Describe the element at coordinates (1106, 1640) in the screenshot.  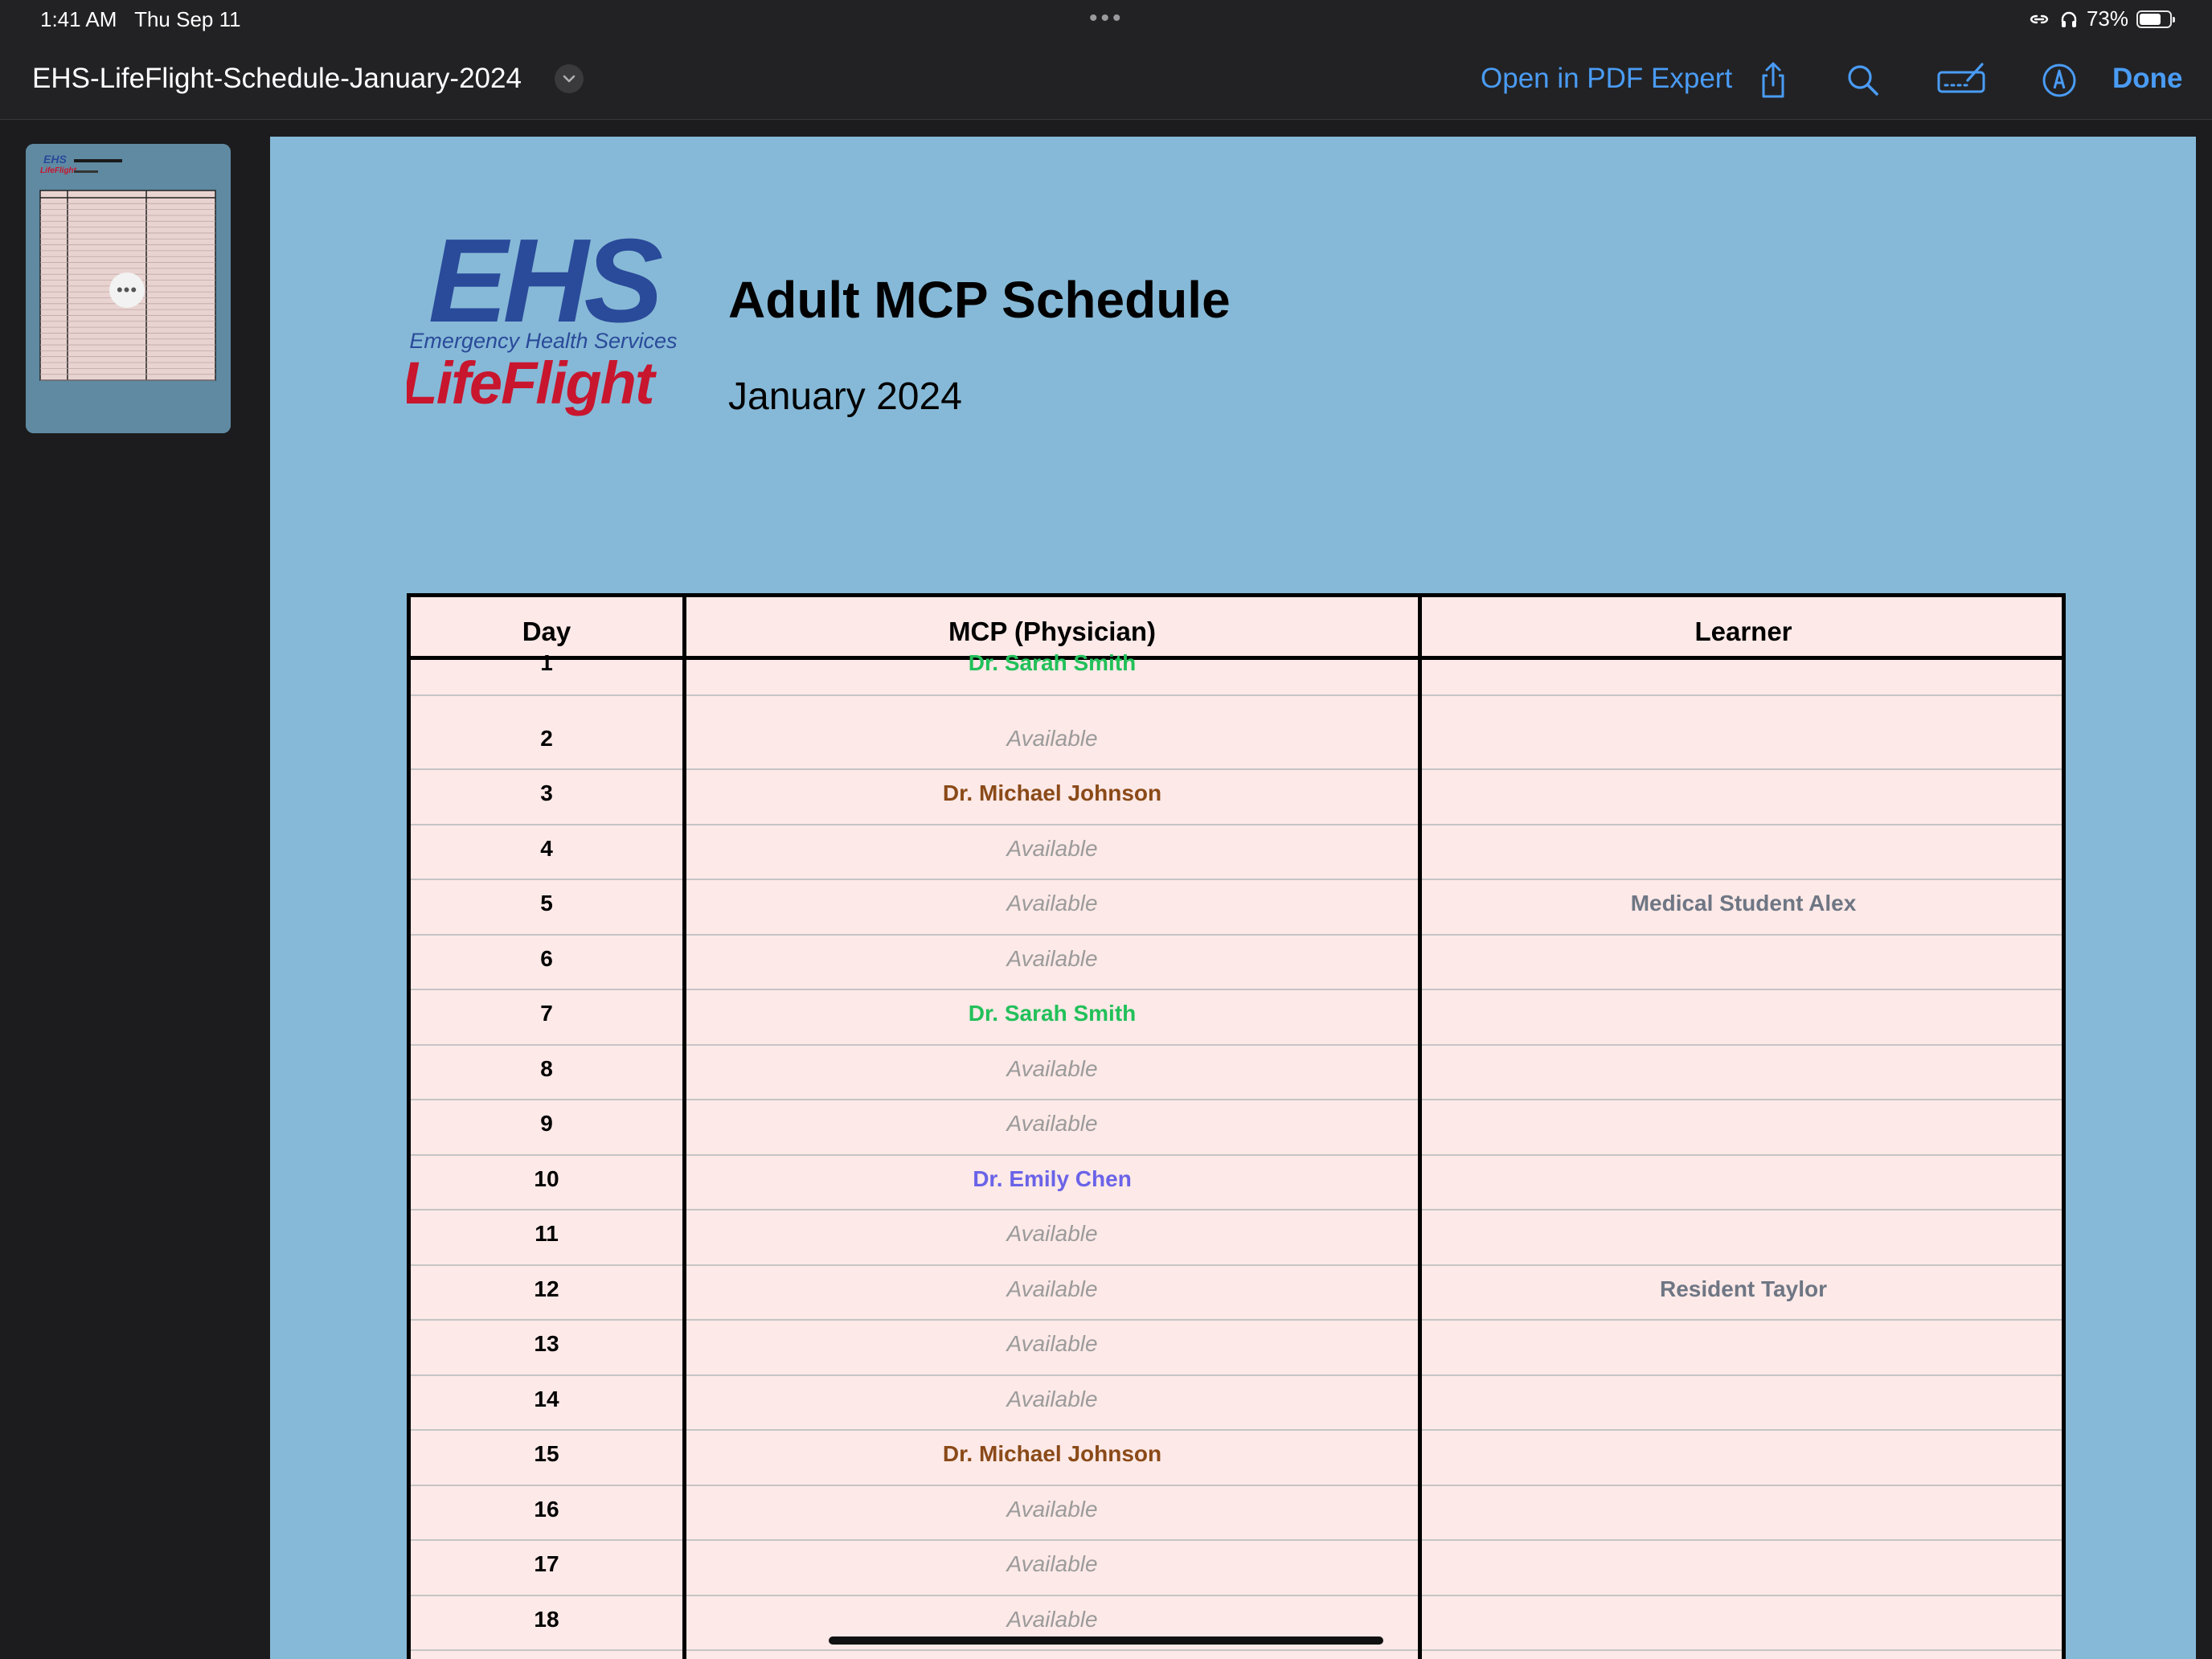
I see `home-indicator` at that location.